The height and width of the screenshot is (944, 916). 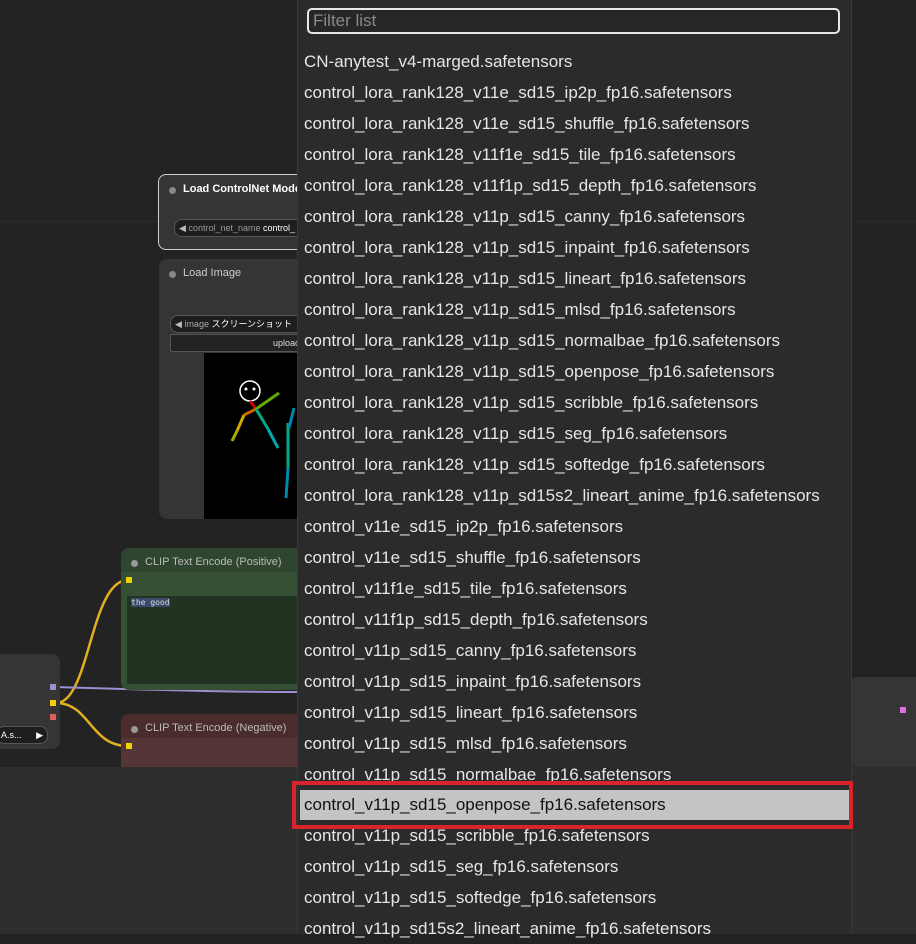 What do you see at coordinates (92, 641) in the screenshot?
I see `wire-clip-positive` at bounding box center [92, 641].